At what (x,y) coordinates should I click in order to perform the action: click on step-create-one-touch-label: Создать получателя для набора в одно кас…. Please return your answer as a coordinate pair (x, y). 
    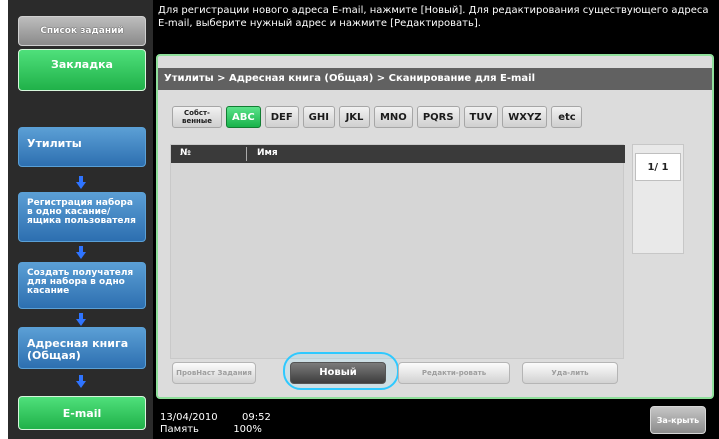
    Looking at the image, I should click on (80, 282).